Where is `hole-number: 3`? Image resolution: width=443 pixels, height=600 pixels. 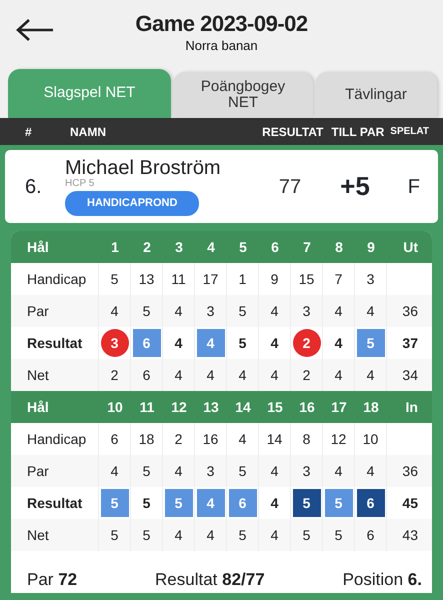 hole-number: 3 is located at coordinates (179, 247).